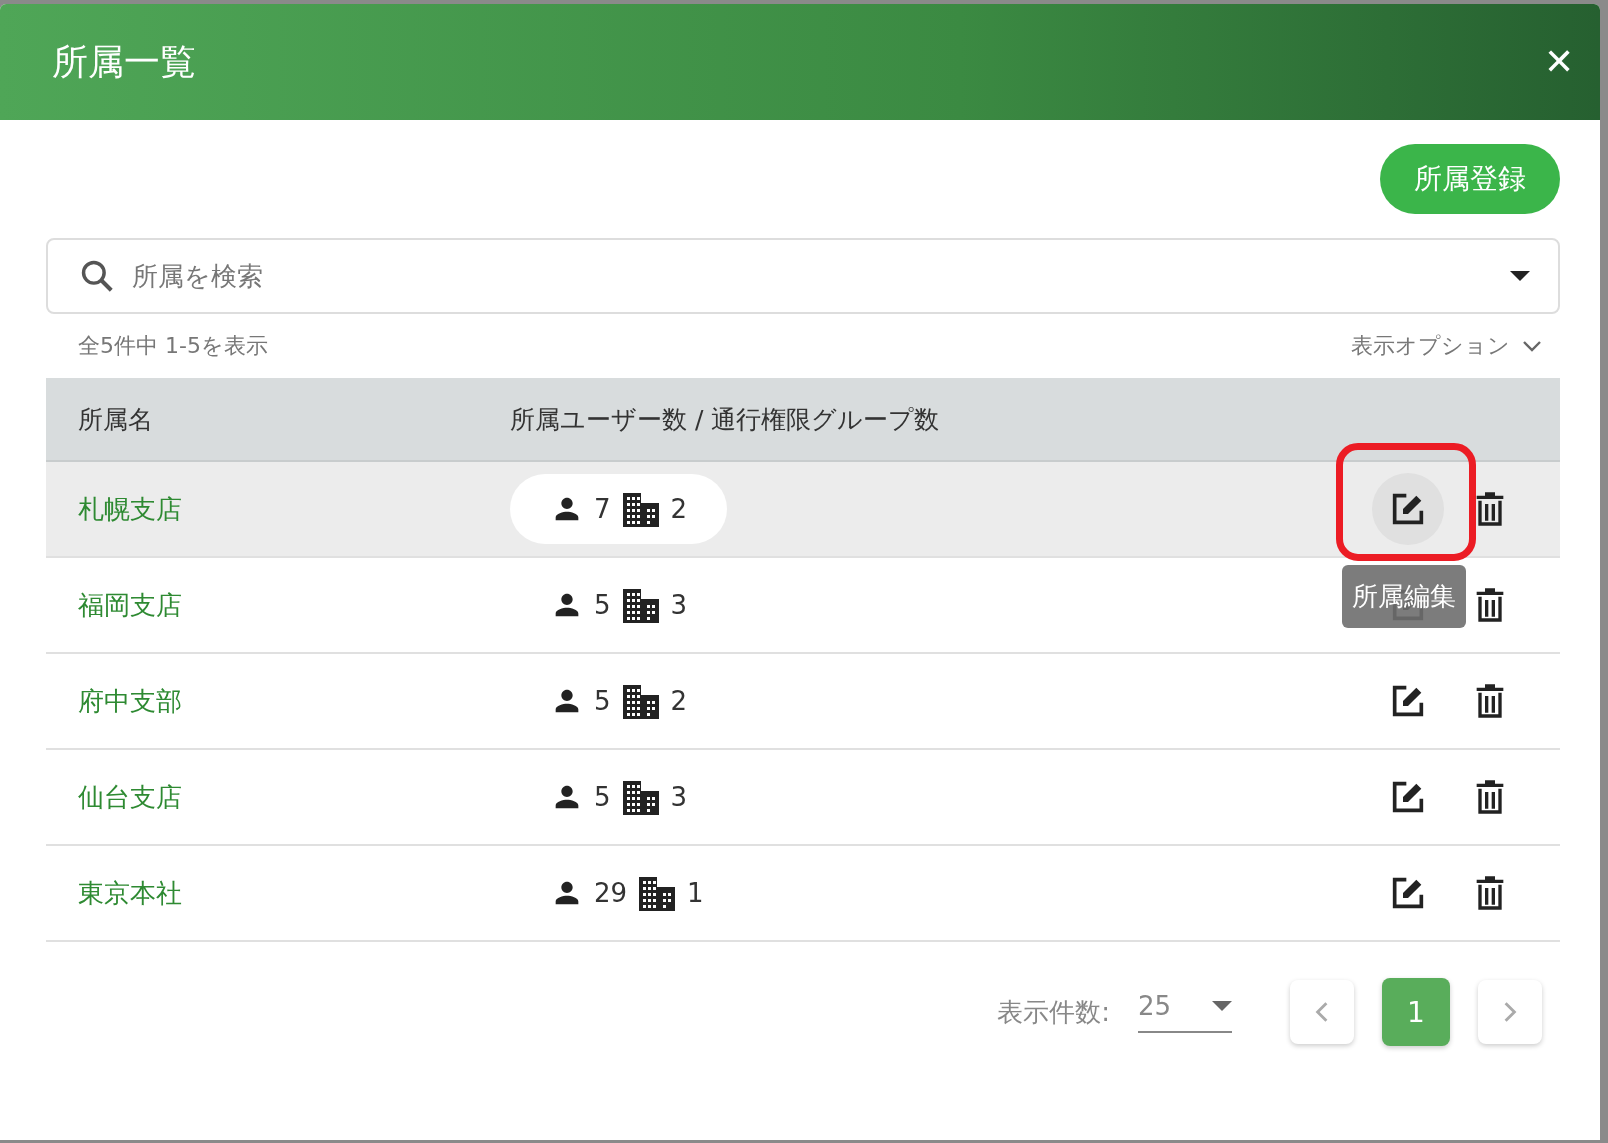  I want to click on table-row: 札幌支店 7 2, so click(803, 510).